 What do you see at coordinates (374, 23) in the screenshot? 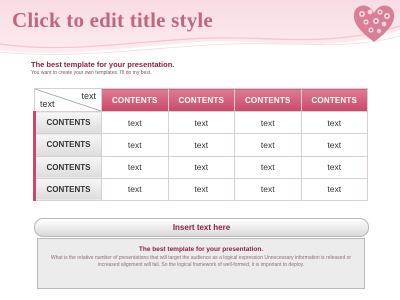
I see `floral-heart-icon` at bounding box center [374, 23].